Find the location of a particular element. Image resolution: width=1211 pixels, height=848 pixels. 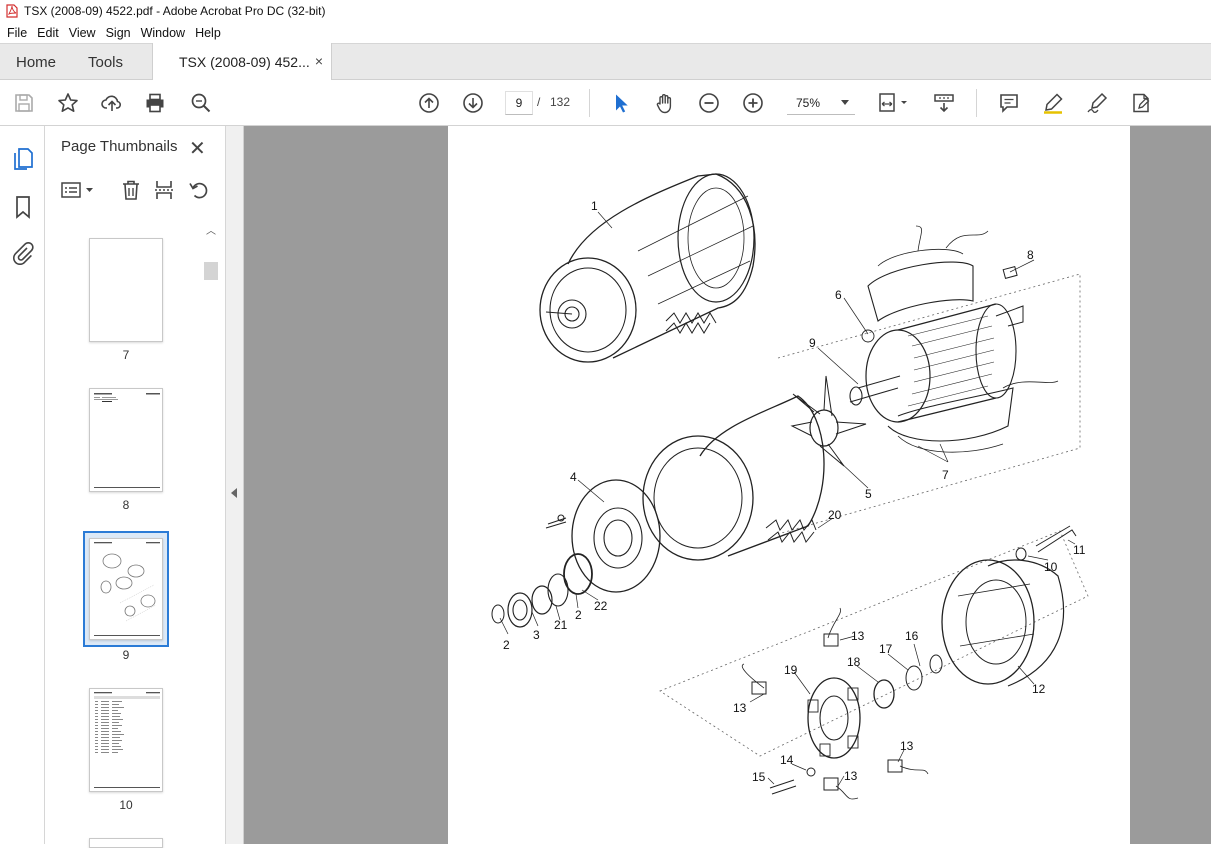

thumbnail-page-8: 8 is located at coordinates (126, 452).